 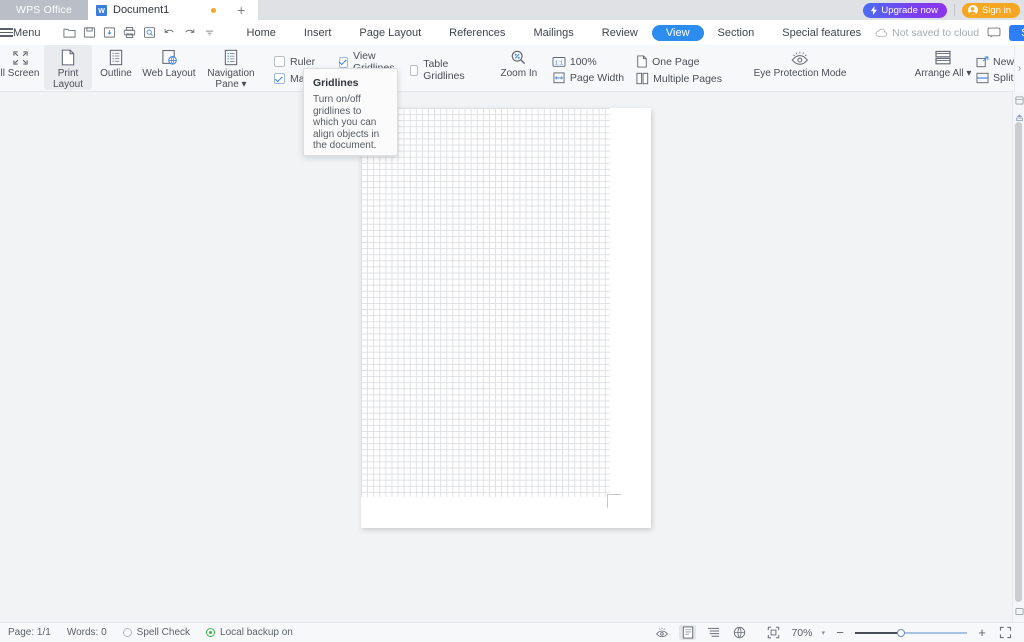 What do you see at coordinates (110, 33) in the screenshot?
I see `save-as-icon` at bounding box center [110, 33].